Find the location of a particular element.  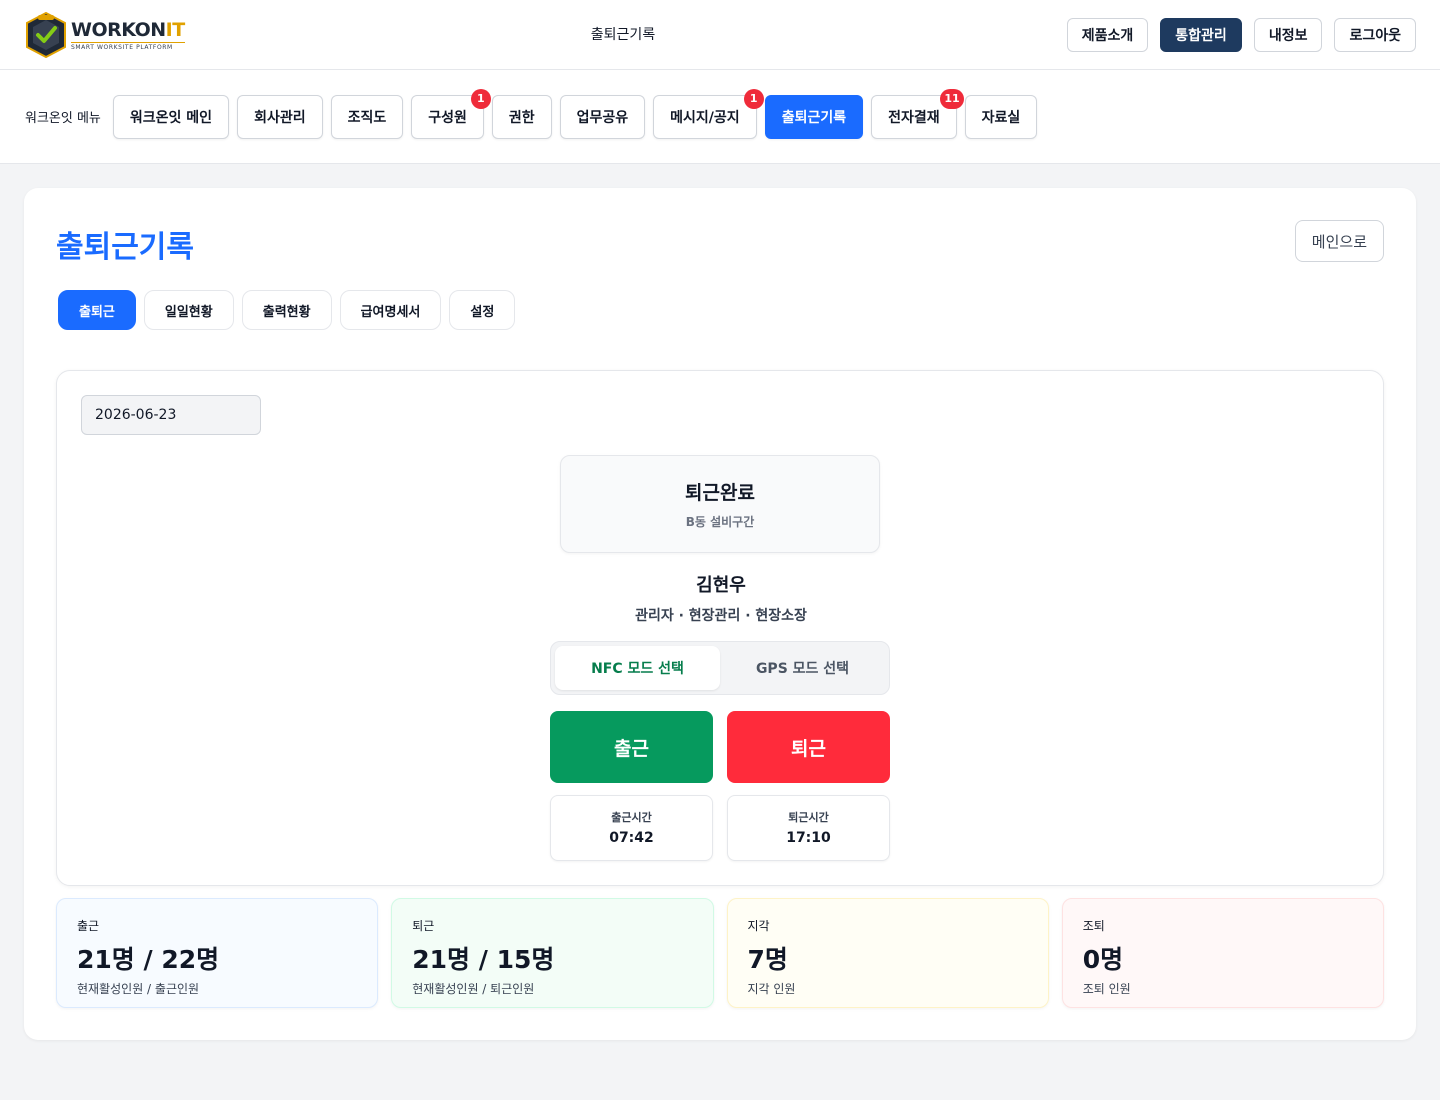

notification-badge: 11 is located at coordinates (952, 98).